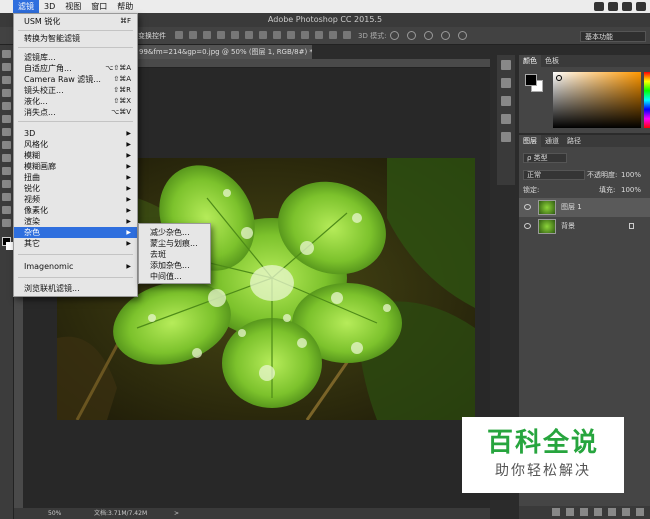 The height and width of the screenshot is (519, 650). I want to click on pen-tool-icon, so click(6, 210).